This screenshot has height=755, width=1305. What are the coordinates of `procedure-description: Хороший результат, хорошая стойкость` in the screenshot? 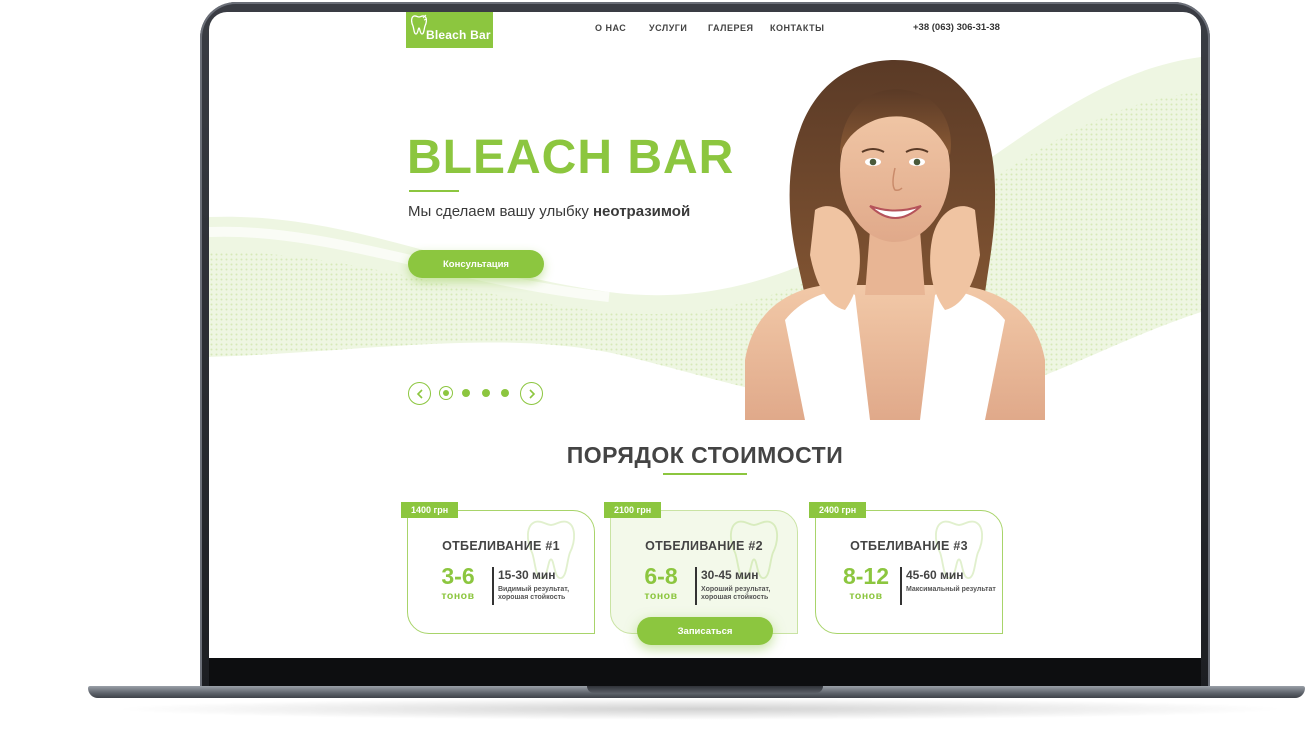 It's located at (736, 594).